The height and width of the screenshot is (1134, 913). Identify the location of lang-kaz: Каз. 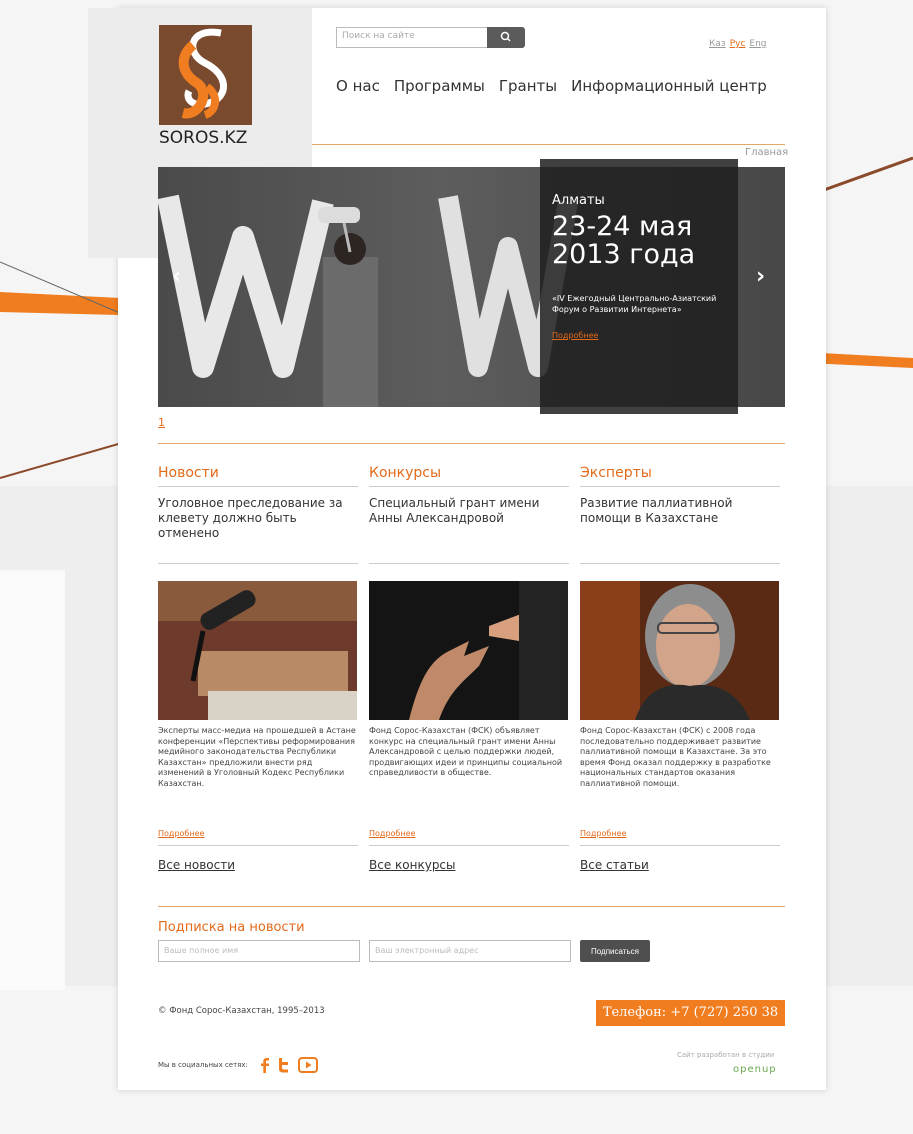
(717, 44).